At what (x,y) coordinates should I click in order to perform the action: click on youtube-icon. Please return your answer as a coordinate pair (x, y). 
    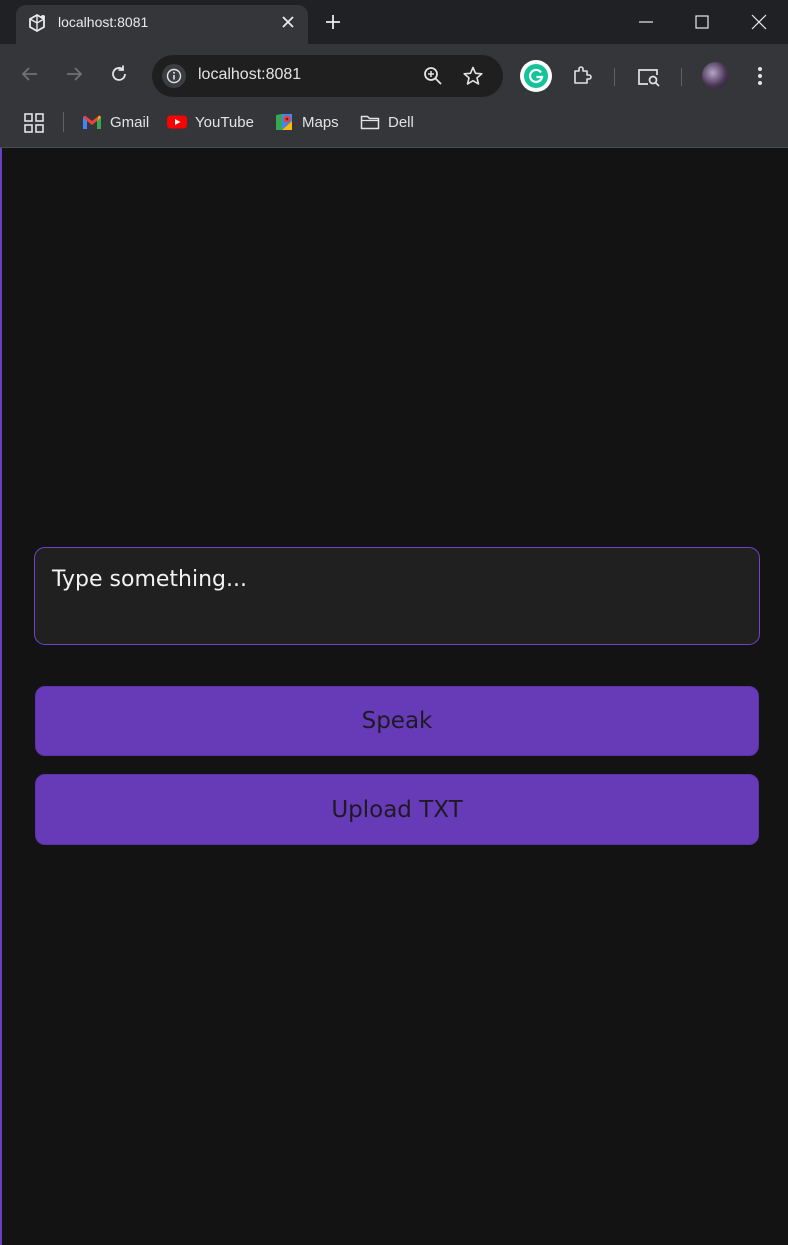
    Looking at the image, I should click on (177, 122).